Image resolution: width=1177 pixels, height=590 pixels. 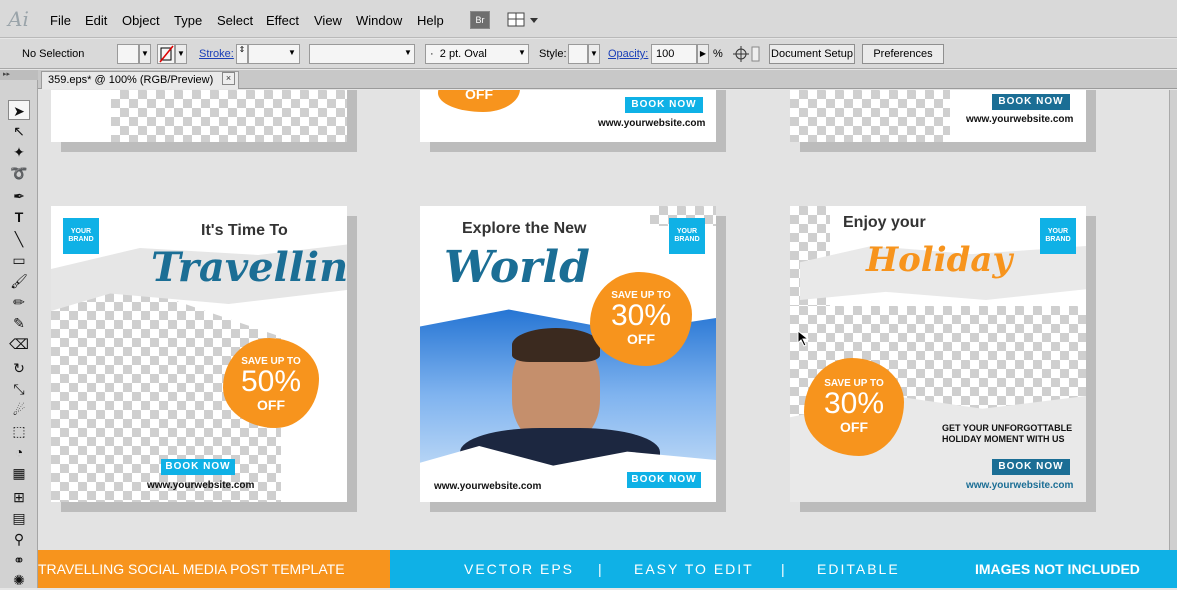 I want to click on menu-edit: Edit, so click(x=96, y=20).